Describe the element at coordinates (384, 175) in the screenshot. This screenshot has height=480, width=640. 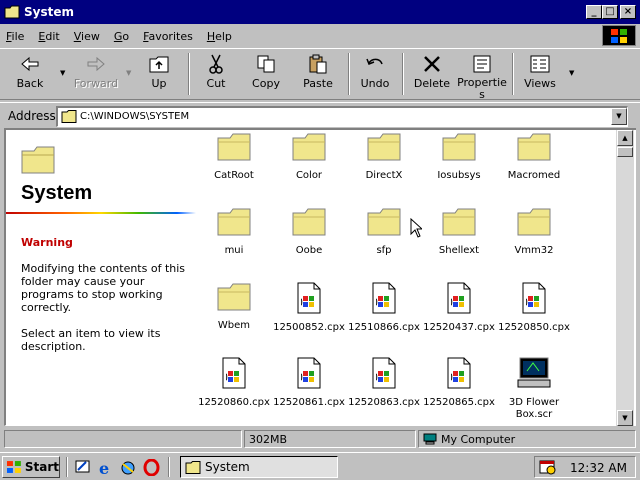
I see `folder-item-label: DirectX` at that location.